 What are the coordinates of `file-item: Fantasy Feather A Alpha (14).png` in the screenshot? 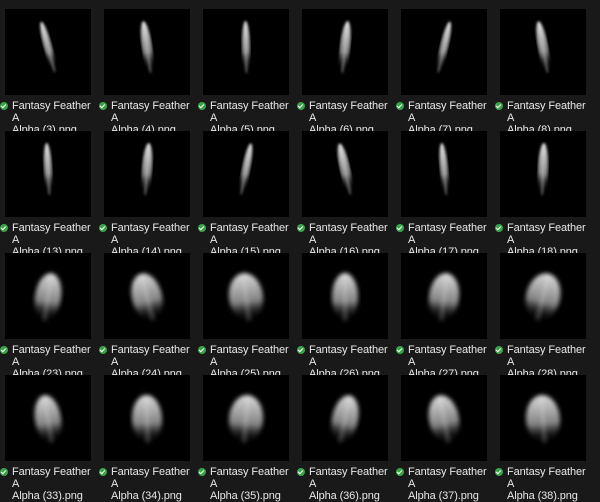 It's located at (147, 194).